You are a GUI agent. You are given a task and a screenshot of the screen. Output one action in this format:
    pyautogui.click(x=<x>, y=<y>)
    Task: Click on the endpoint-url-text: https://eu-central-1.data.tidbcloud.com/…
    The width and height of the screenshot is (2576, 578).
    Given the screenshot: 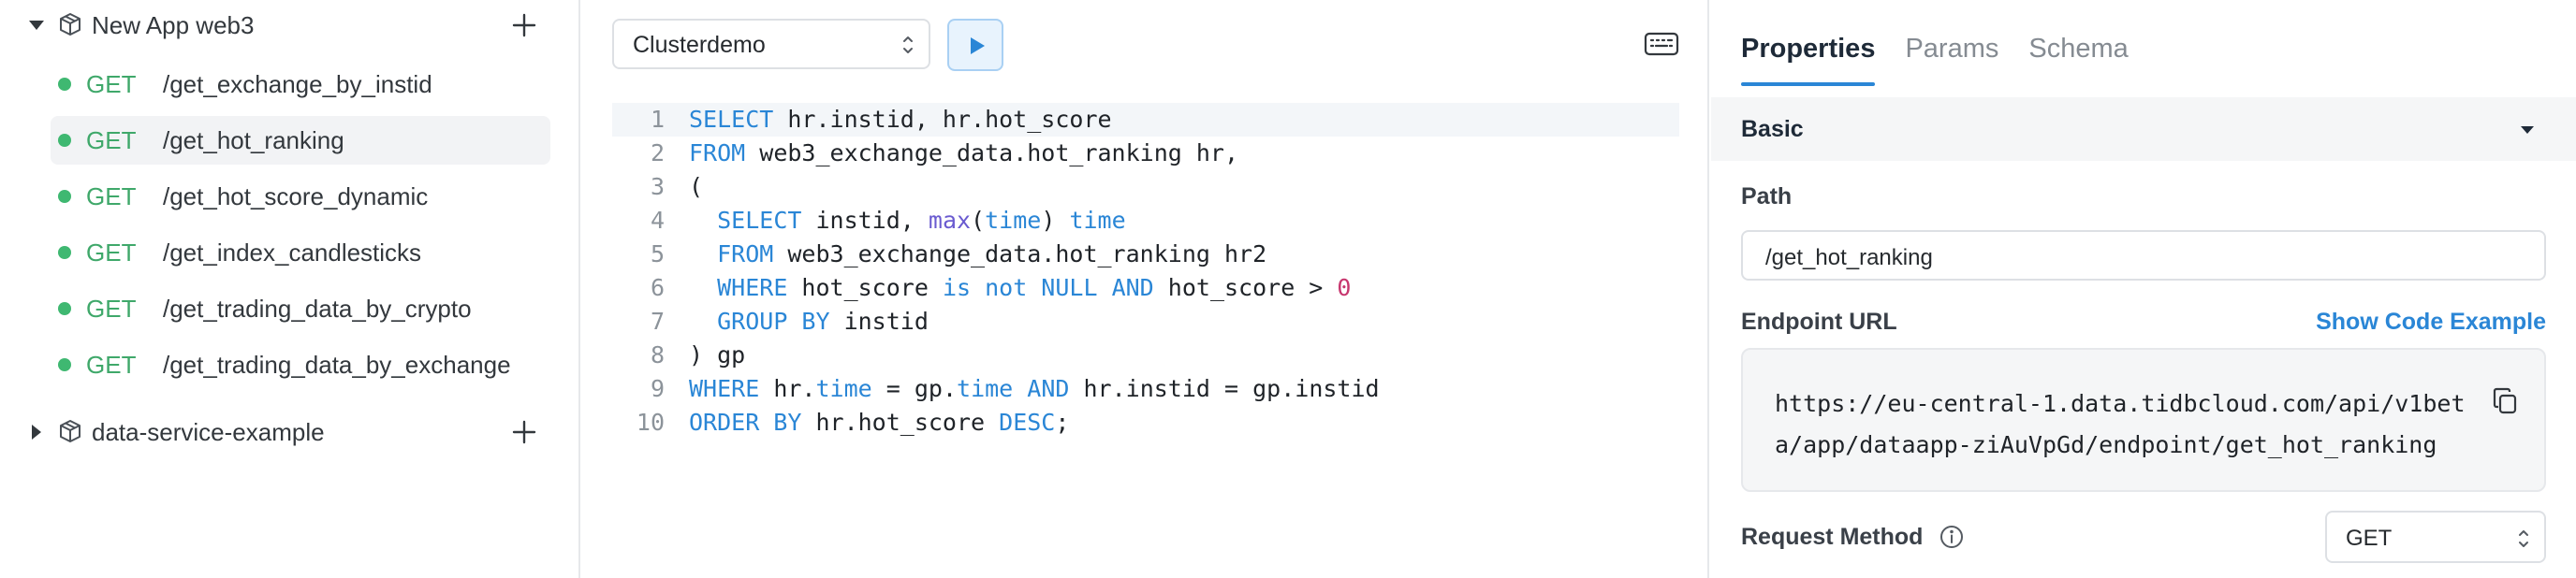 What is the action you would take?
    pyautogui.click(x=2120, y=424)
    